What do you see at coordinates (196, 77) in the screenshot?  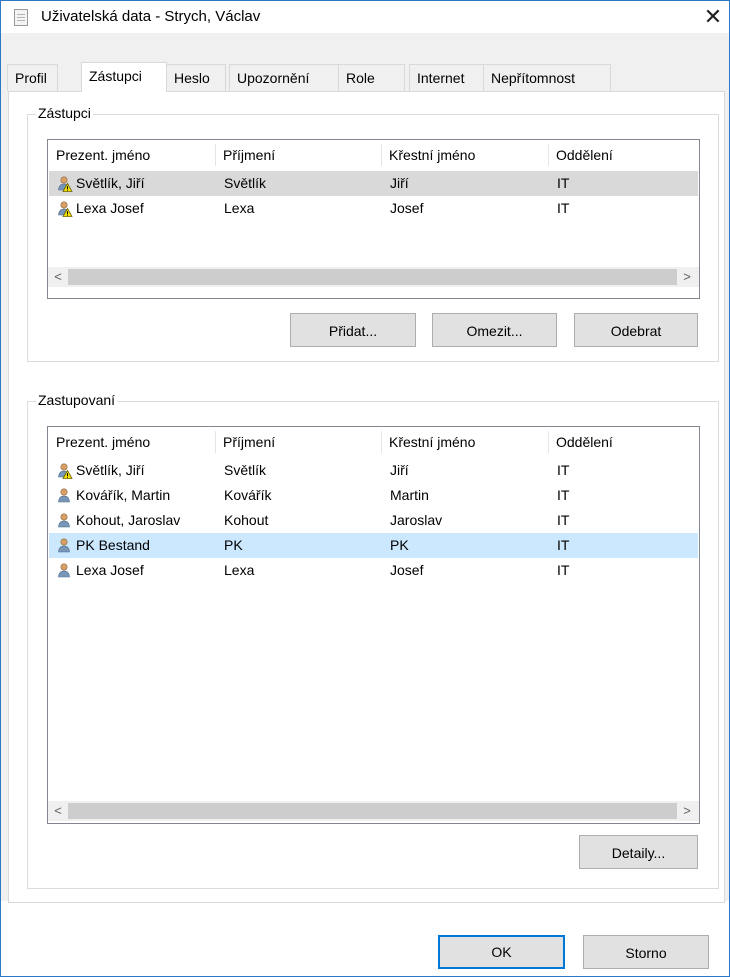 I see `tab-heslo: Heslo` at bounding box center [196, 77].